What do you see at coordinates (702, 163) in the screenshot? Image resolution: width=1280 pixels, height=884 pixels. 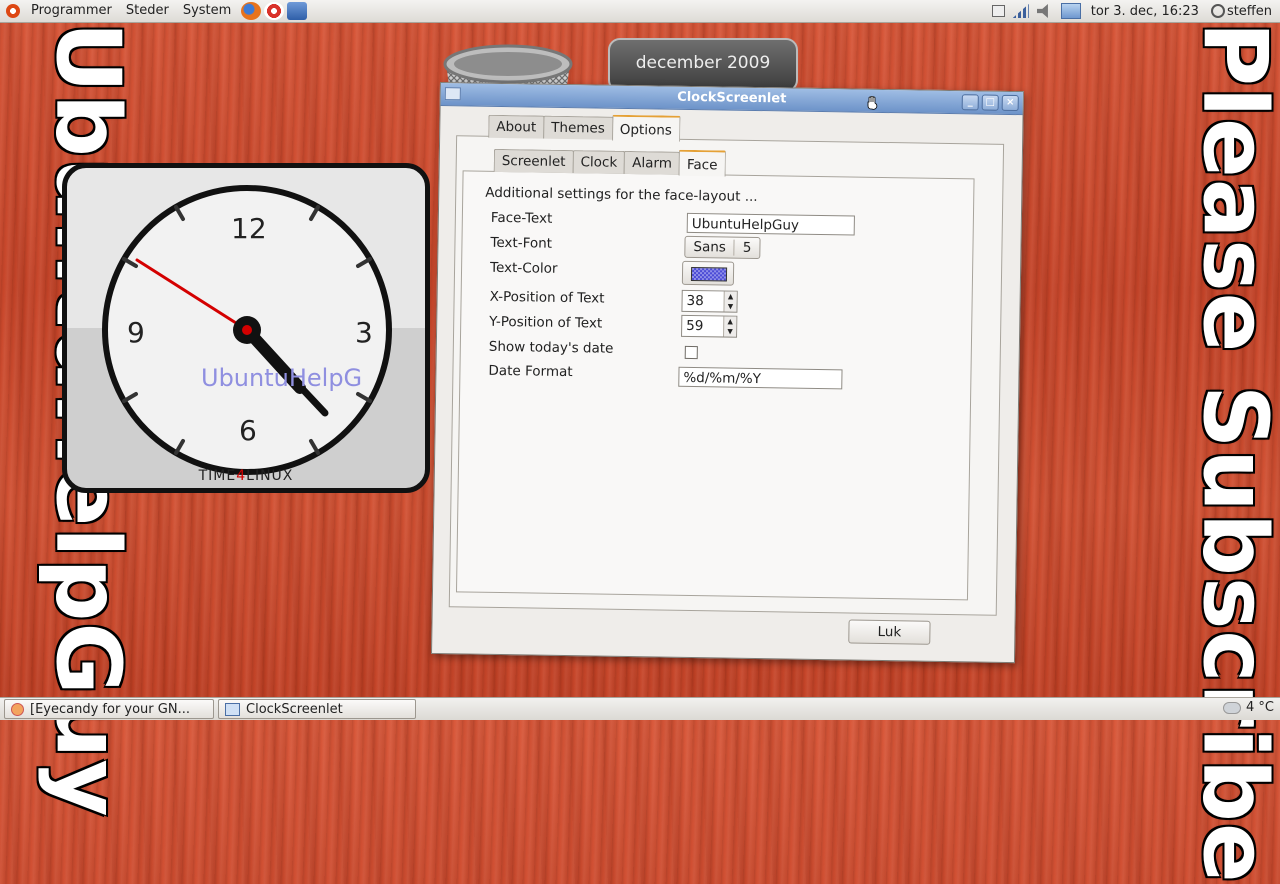 I see `subtab-face: Face` at bounding box center [702, 163].